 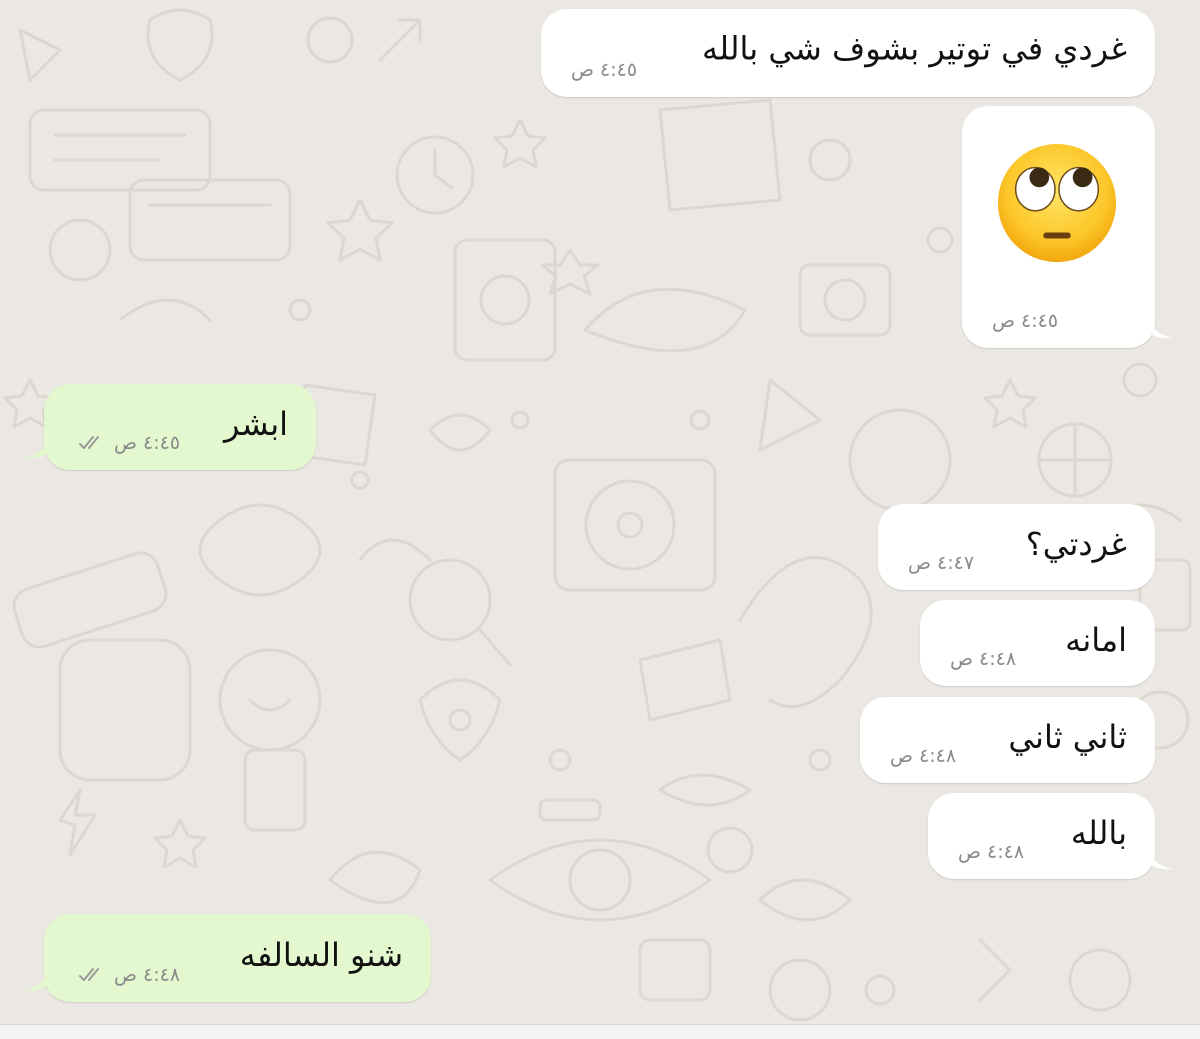 I want to click on incoming-message: بالله ٤:٤٨ ص, so click(x=1050, y=836).